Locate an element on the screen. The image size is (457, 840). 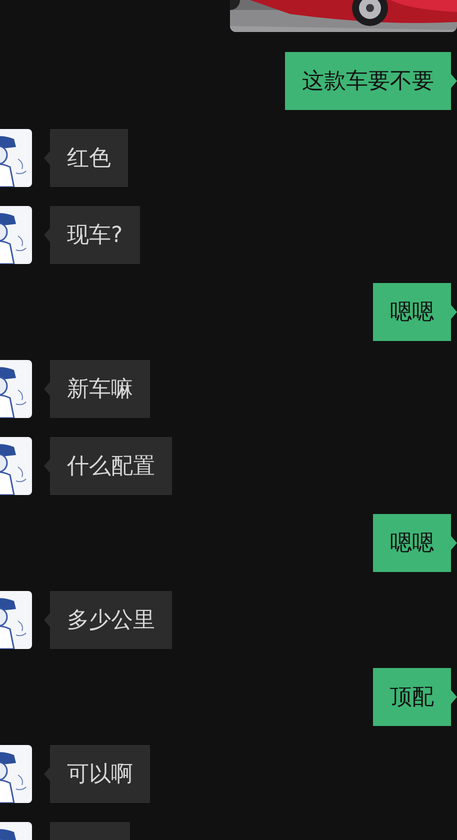
received-message: 可以啊 is located at coordinates (97, 774).